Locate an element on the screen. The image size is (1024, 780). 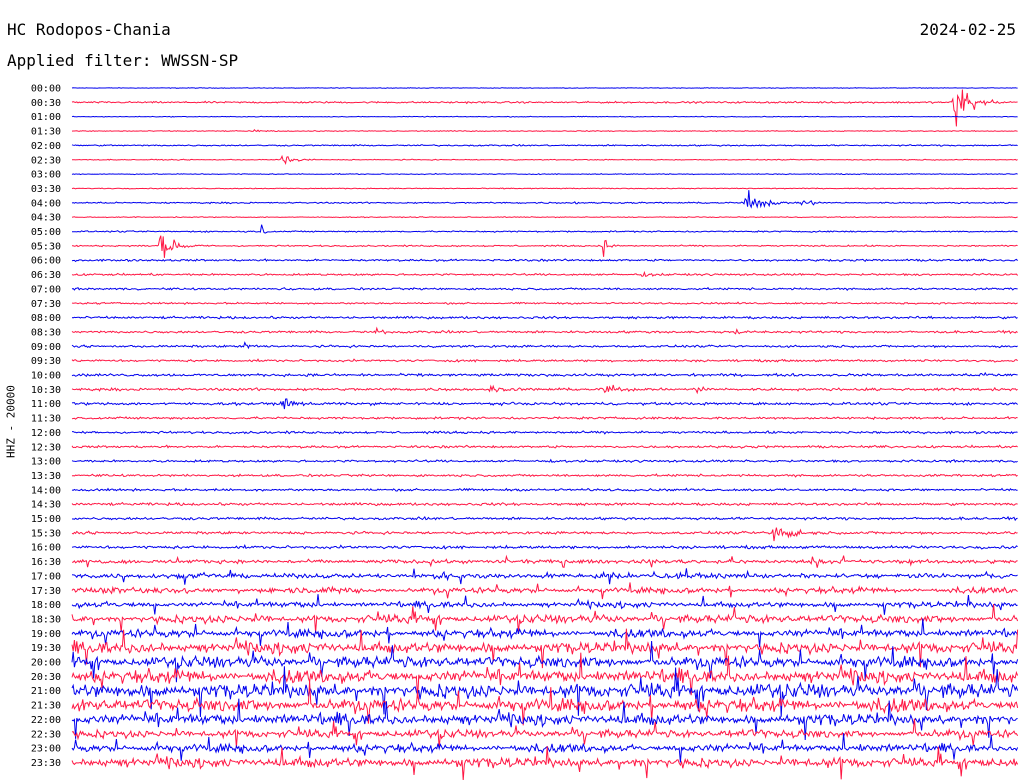
time-label: 13:30 is located at coordinates (46, 476).